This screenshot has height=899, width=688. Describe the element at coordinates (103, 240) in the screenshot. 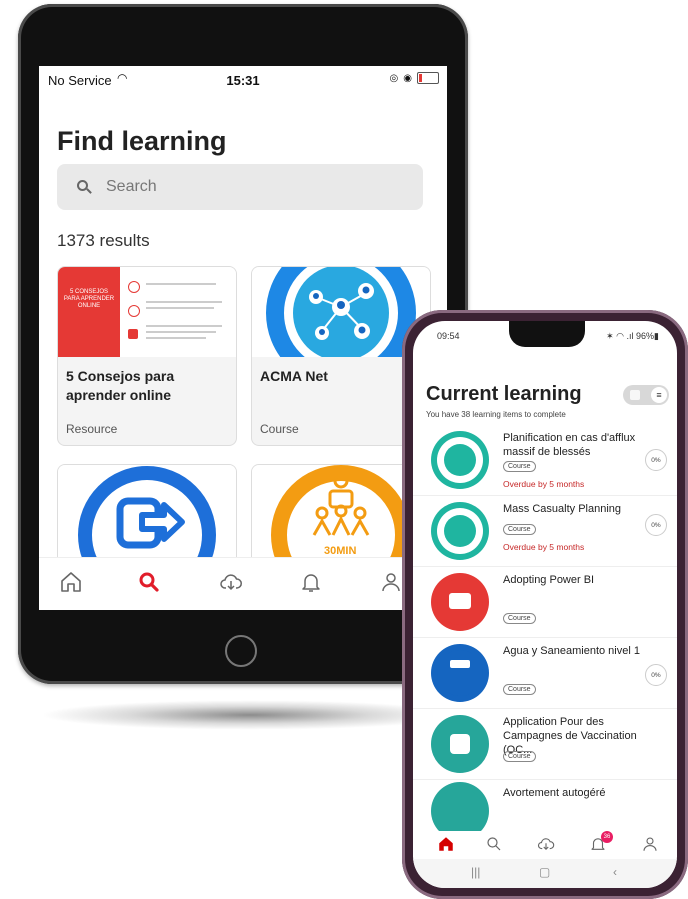

I see `results-count: 1373 results` at that location.